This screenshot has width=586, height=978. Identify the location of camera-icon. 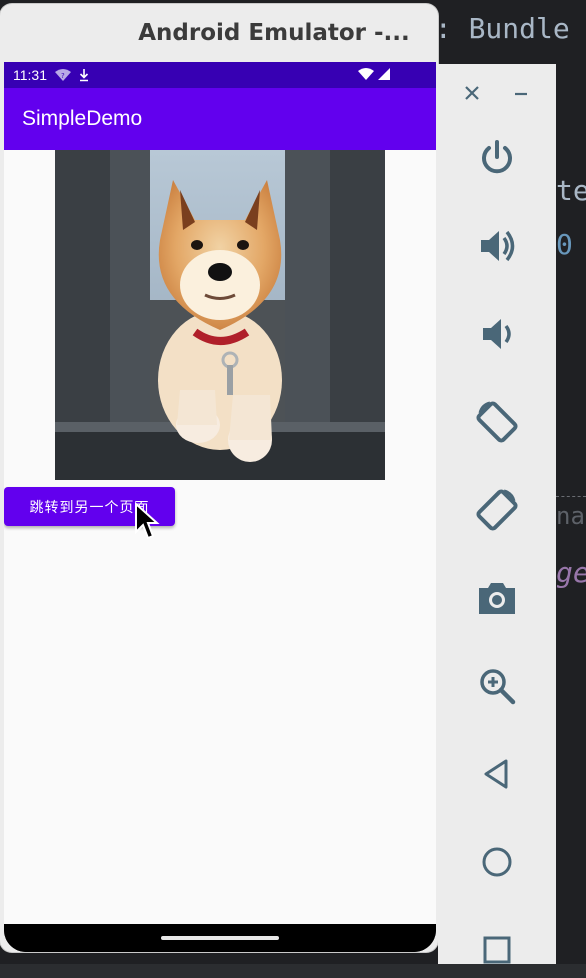
(497, 598).